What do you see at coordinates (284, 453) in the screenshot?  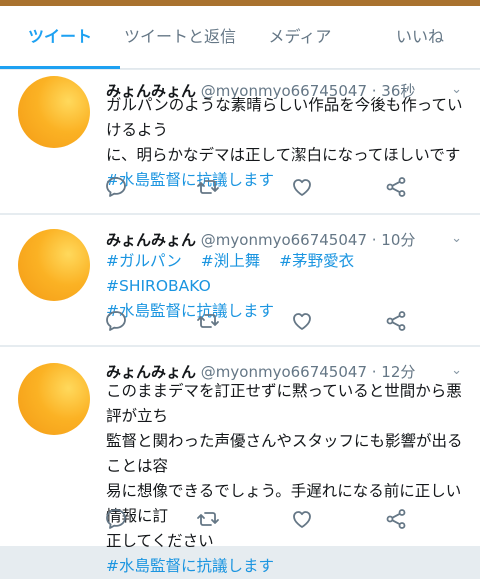 I see `tweet-text-line: 監督と関わった声優さんやスタッフにも影響が出ることは容` at bounding box center [284, 453].